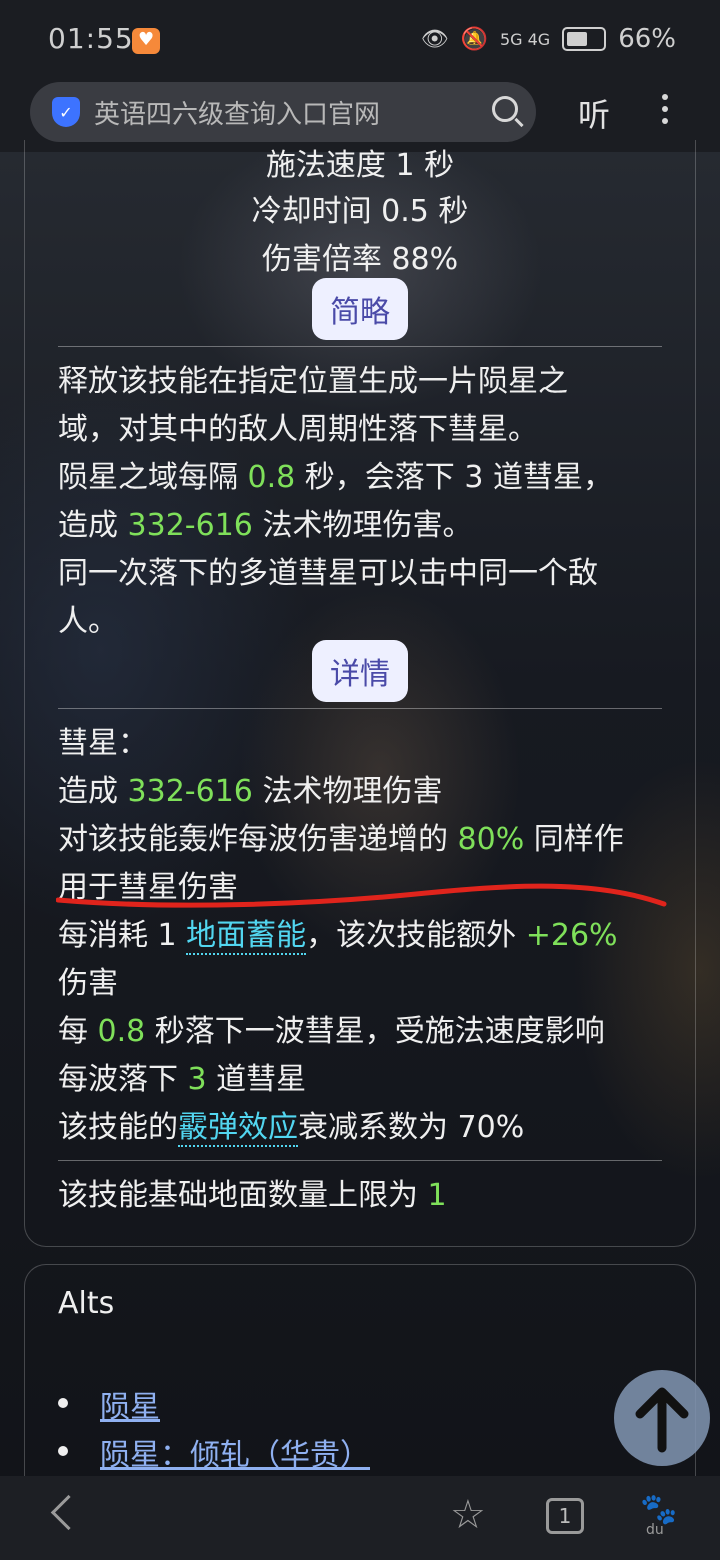 The width and height of the screenshot is (720, 1560). I want to click on arrow-up-icon, so click(662, 1420).